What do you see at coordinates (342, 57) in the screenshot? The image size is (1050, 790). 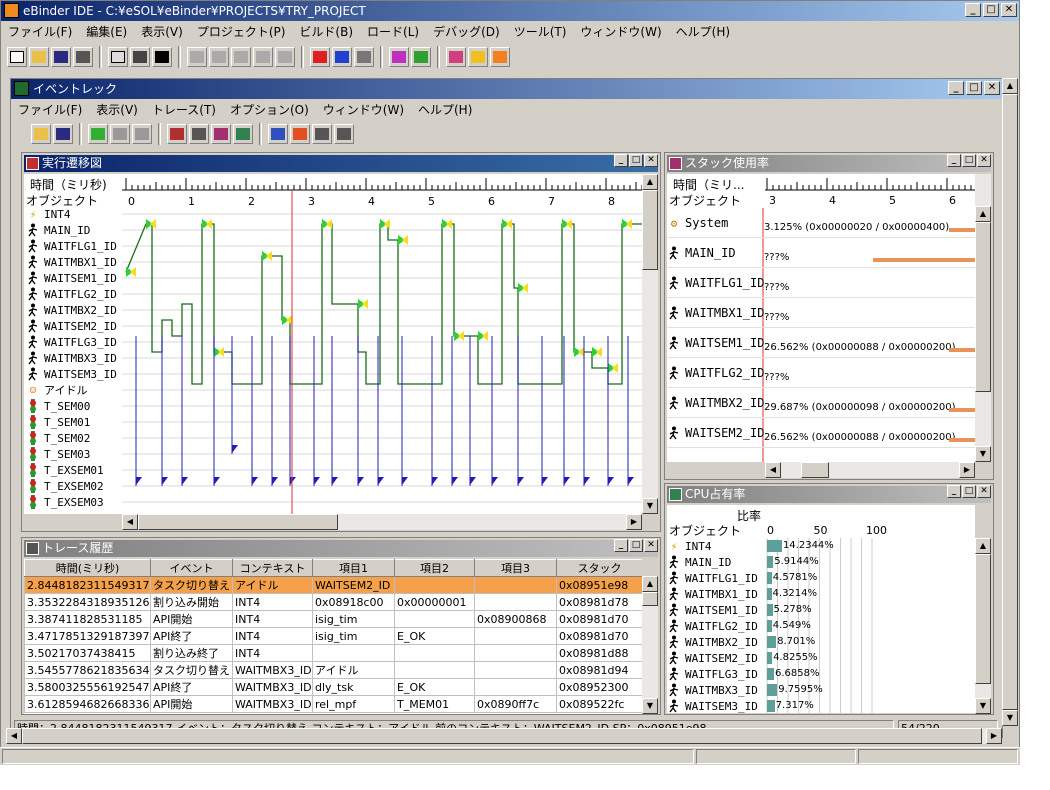 I see `download-icon` at bounding box center [342, 57].